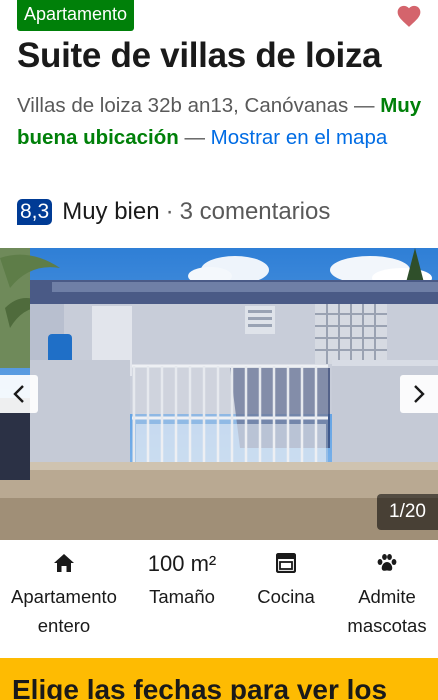 This screenshot has width=438, height=700. Describe the element at coordinates (299, 137) in the screenshot. I see `show-map-link: Mostrar en el mapa` at that location.